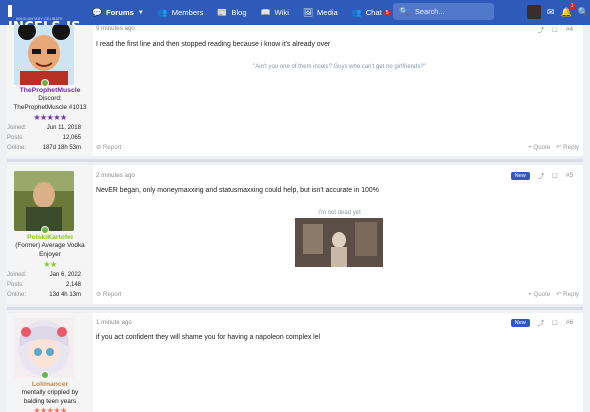  I want to click on user-pane: TheProphetMuscle Discord, so click(50, 90).